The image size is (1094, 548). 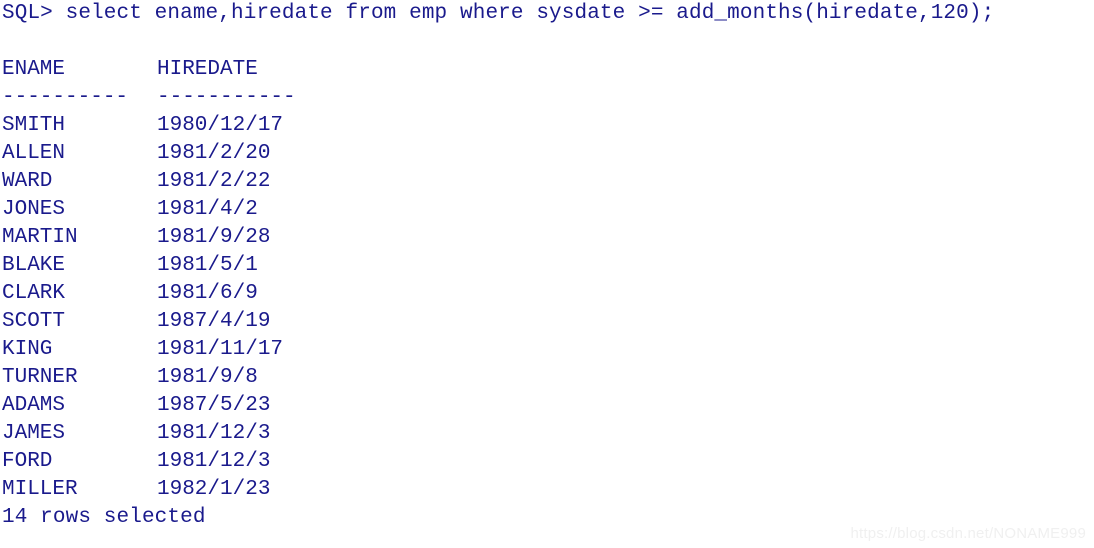 What do you see at coordinates (34, 405) in the screenshot?
I see `cell-ename: ADAMS` at bounding box center [34, 405].